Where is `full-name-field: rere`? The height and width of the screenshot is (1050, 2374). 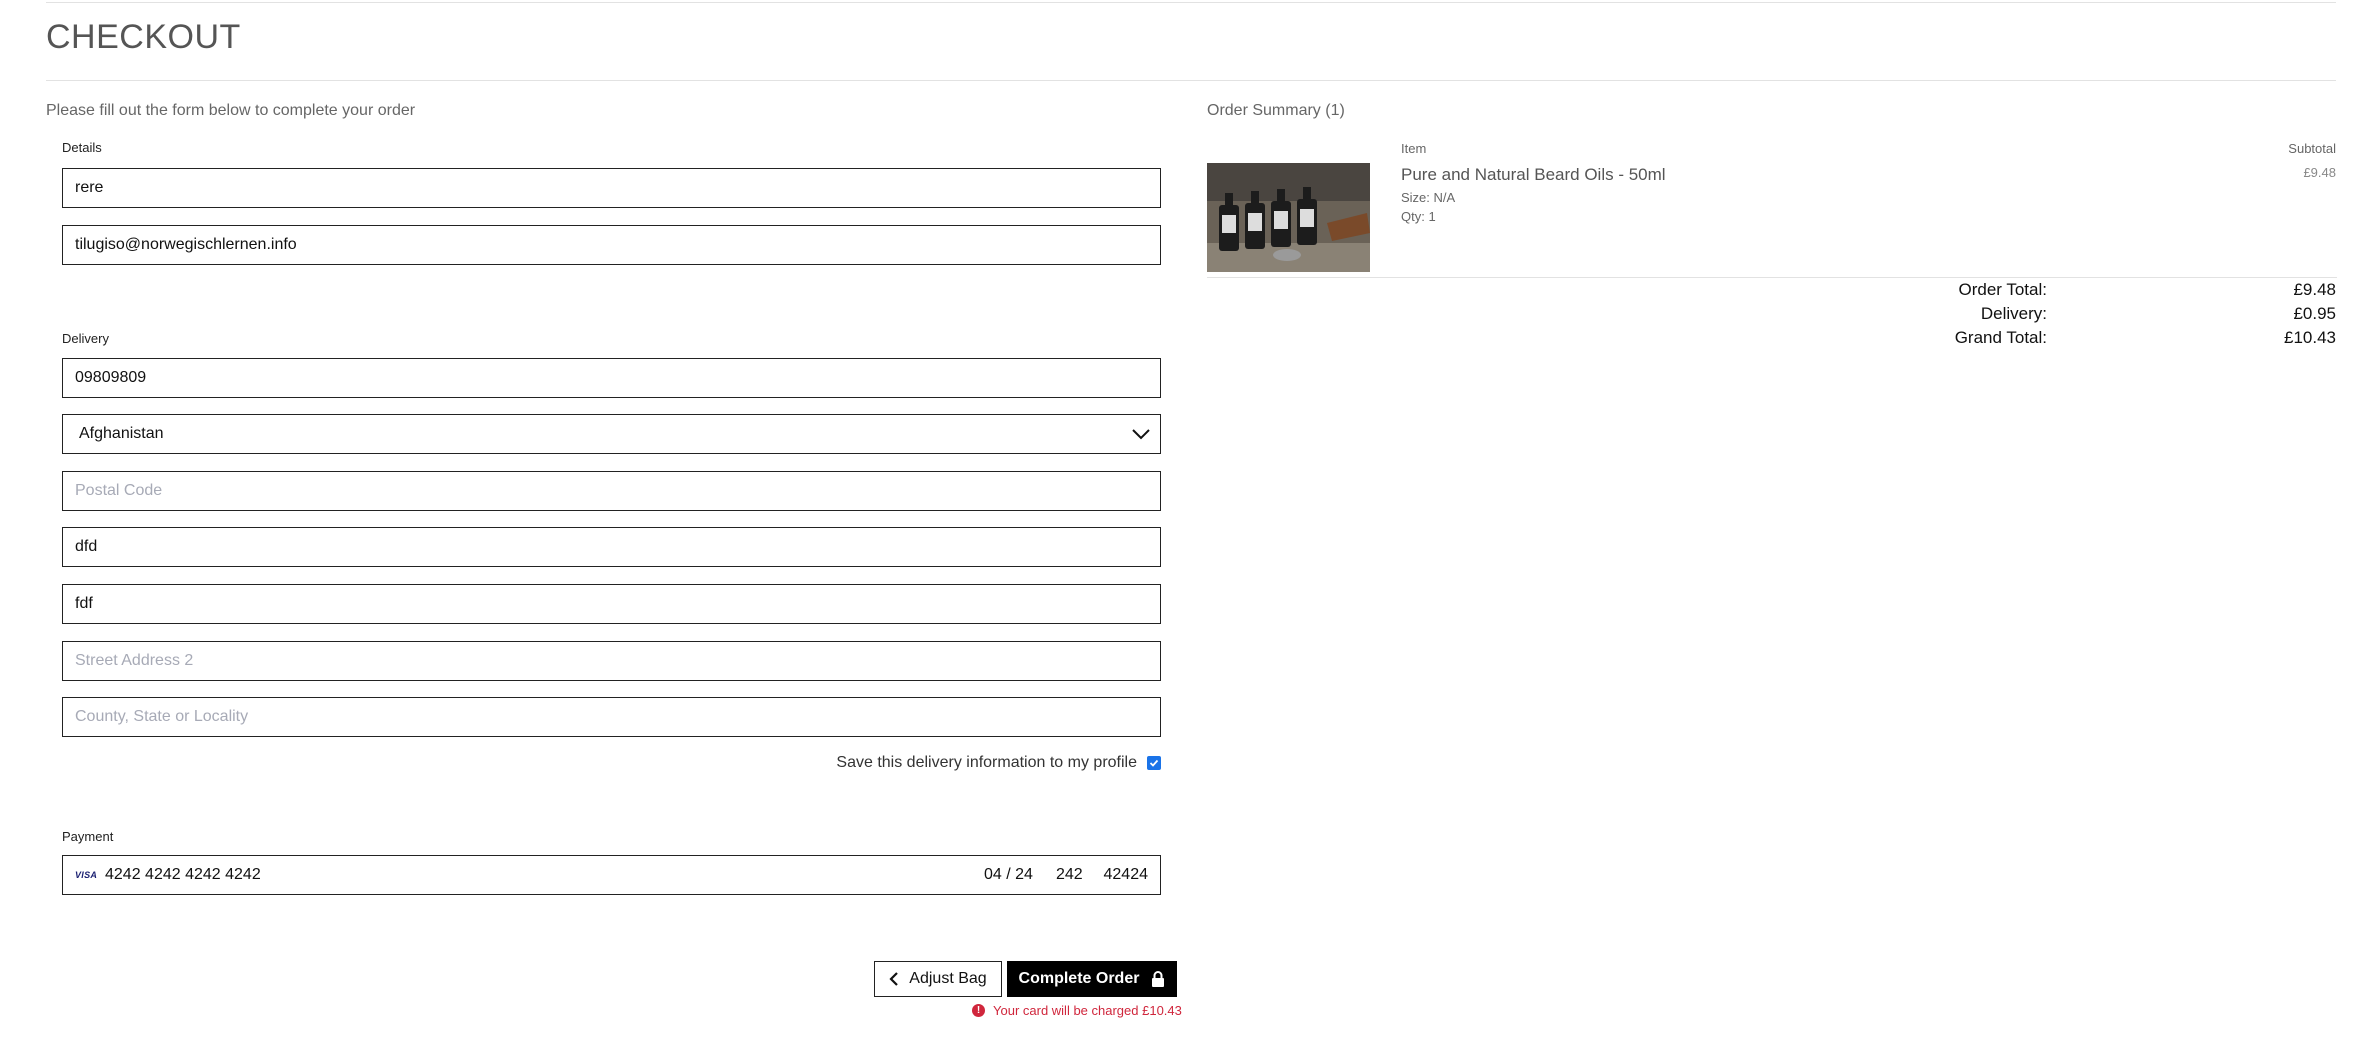 full-name-field: rere is located at coordinates (611, 188).